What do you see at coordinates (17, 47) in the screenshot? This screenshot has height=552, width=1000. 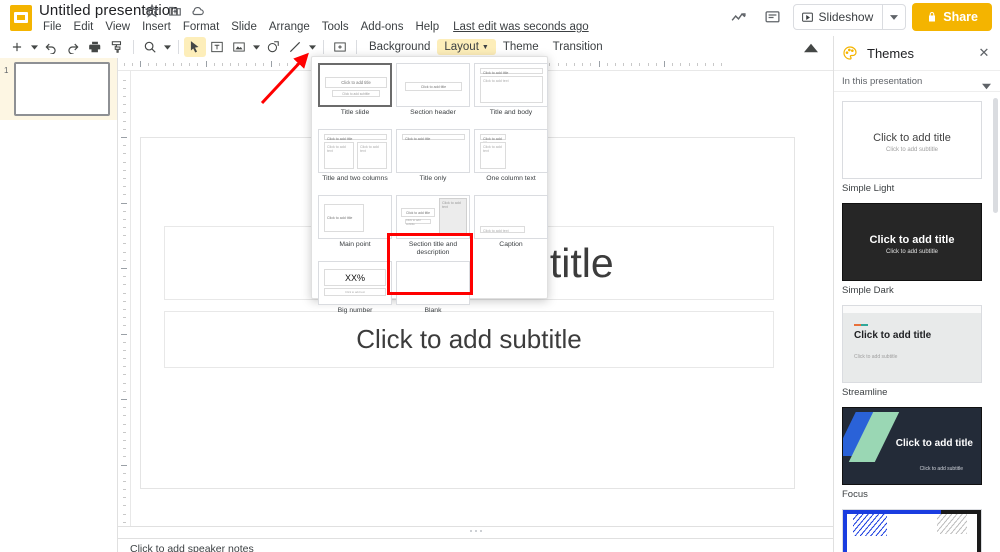 I see `new-slide-button` at bounding box center [17, 47].